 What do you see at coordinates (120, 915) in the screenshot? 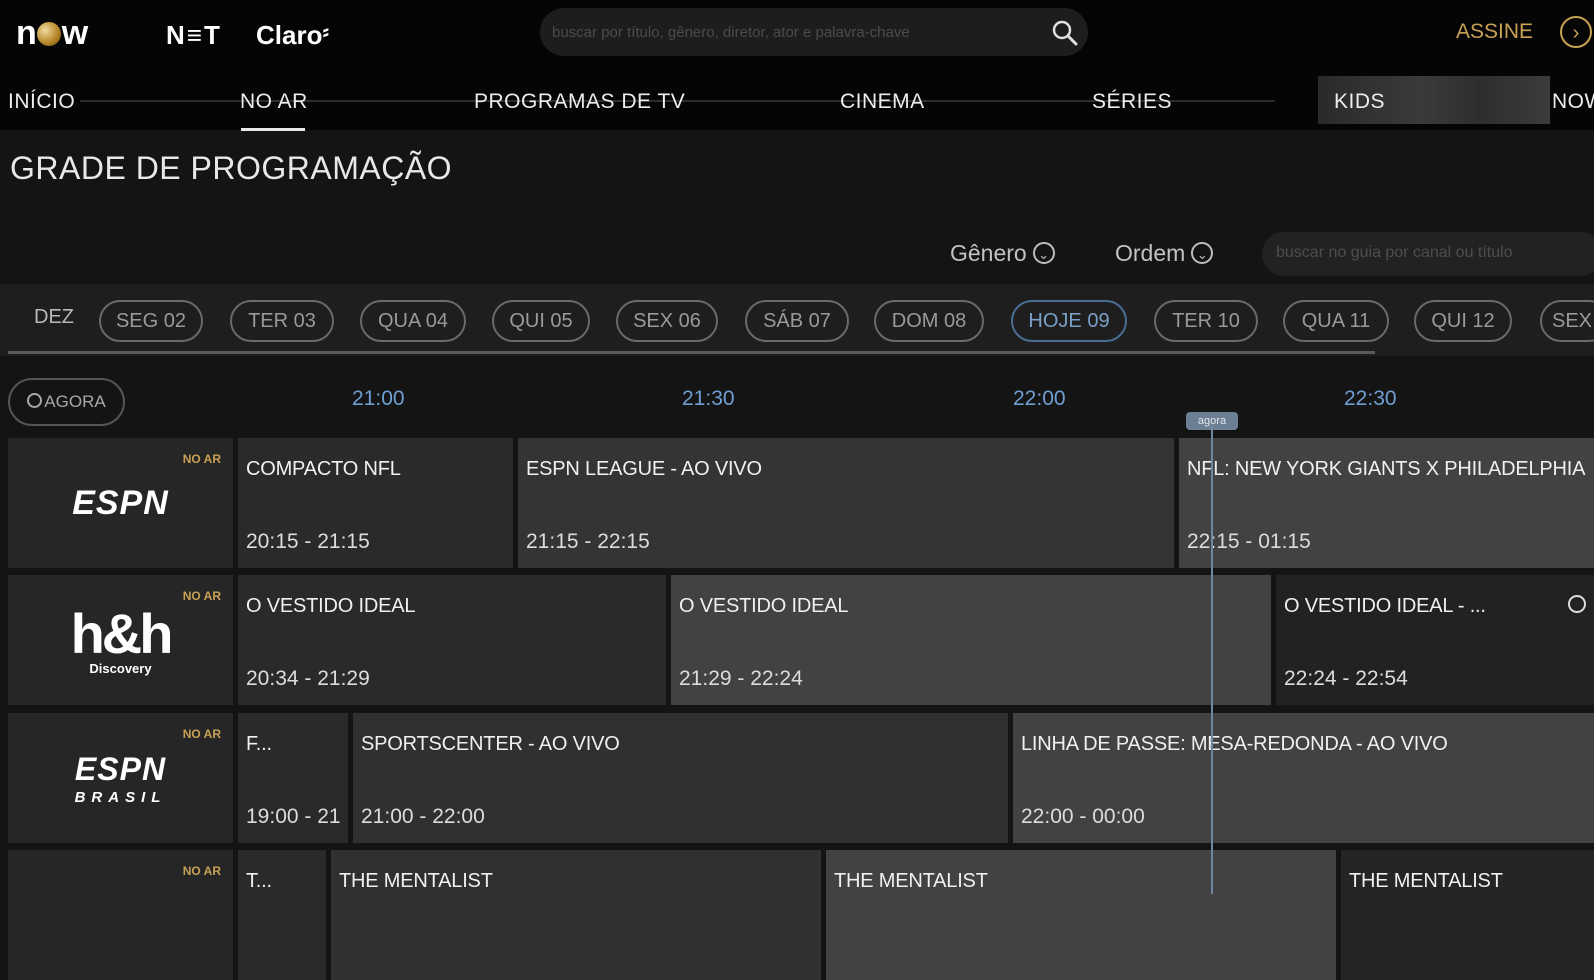
I see `channel-row-4: NO AR` at bounding box center [120, 915].